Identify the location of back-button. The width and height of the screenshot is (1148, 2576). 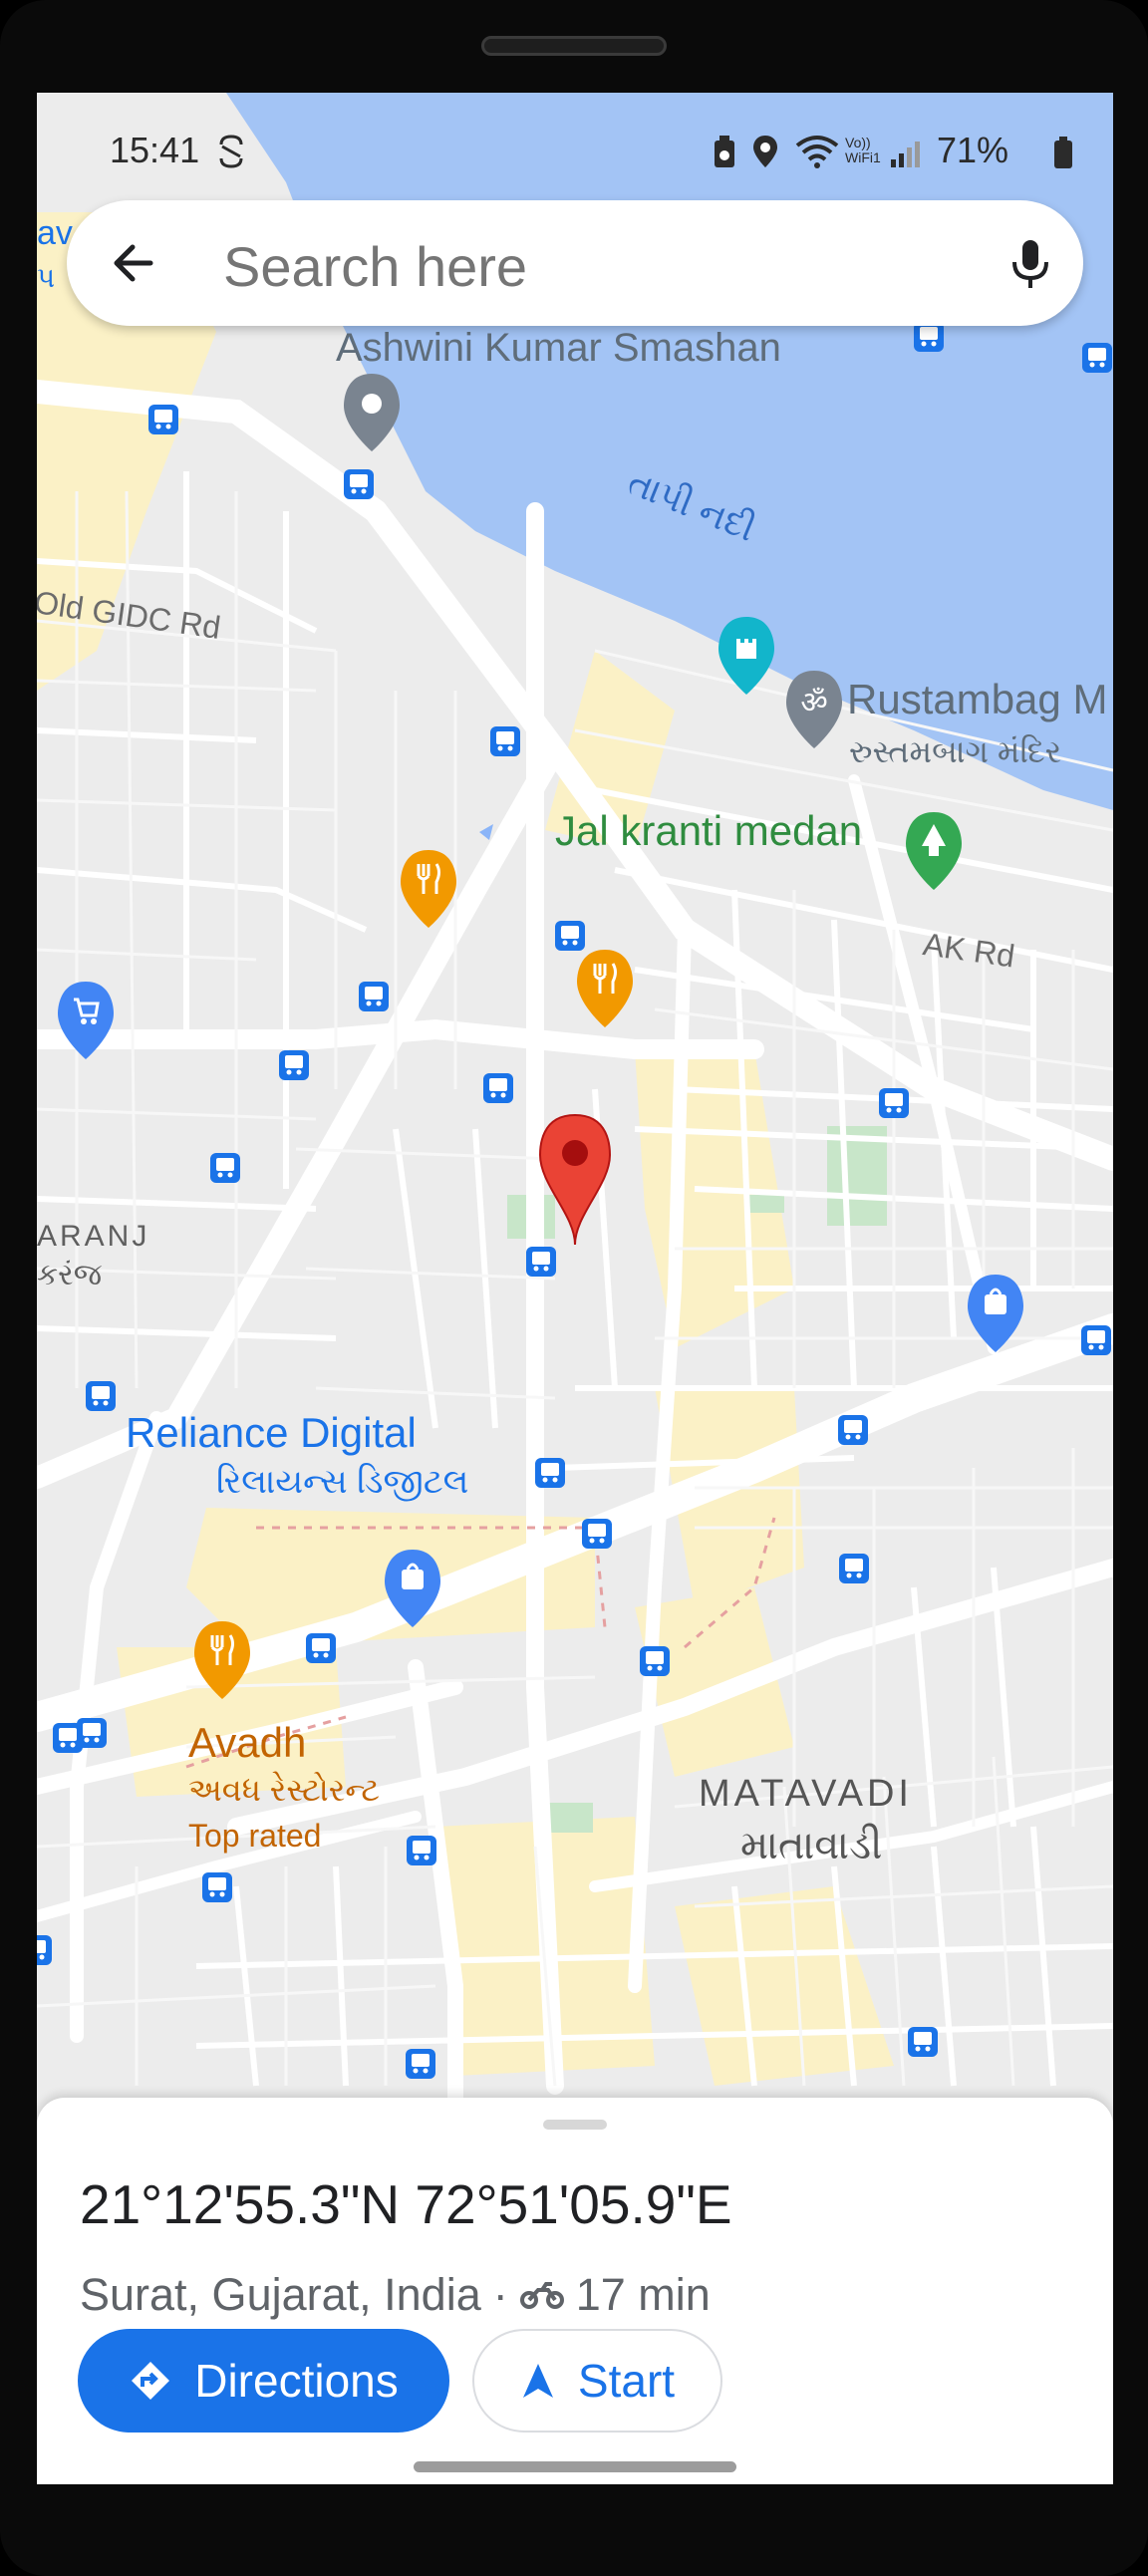
(134, 263).